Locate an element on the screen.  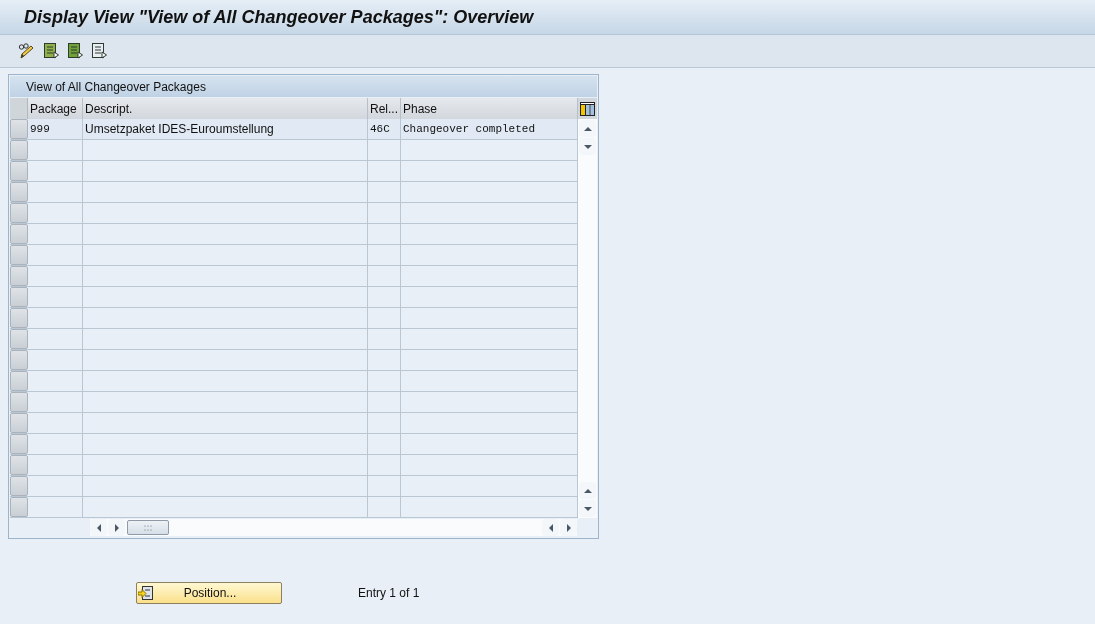
select-all-button is located at coordinates (19, 108).